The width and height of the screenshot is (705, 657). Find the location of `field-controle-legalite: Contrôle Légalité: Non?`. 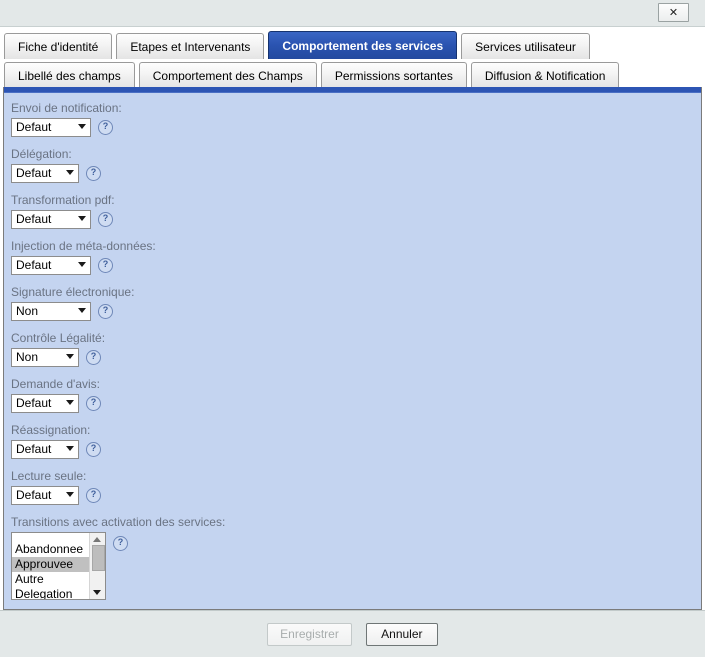

field-controle-legalite: Contrôle Légalité: Non? is located at coordinates (356, 349).